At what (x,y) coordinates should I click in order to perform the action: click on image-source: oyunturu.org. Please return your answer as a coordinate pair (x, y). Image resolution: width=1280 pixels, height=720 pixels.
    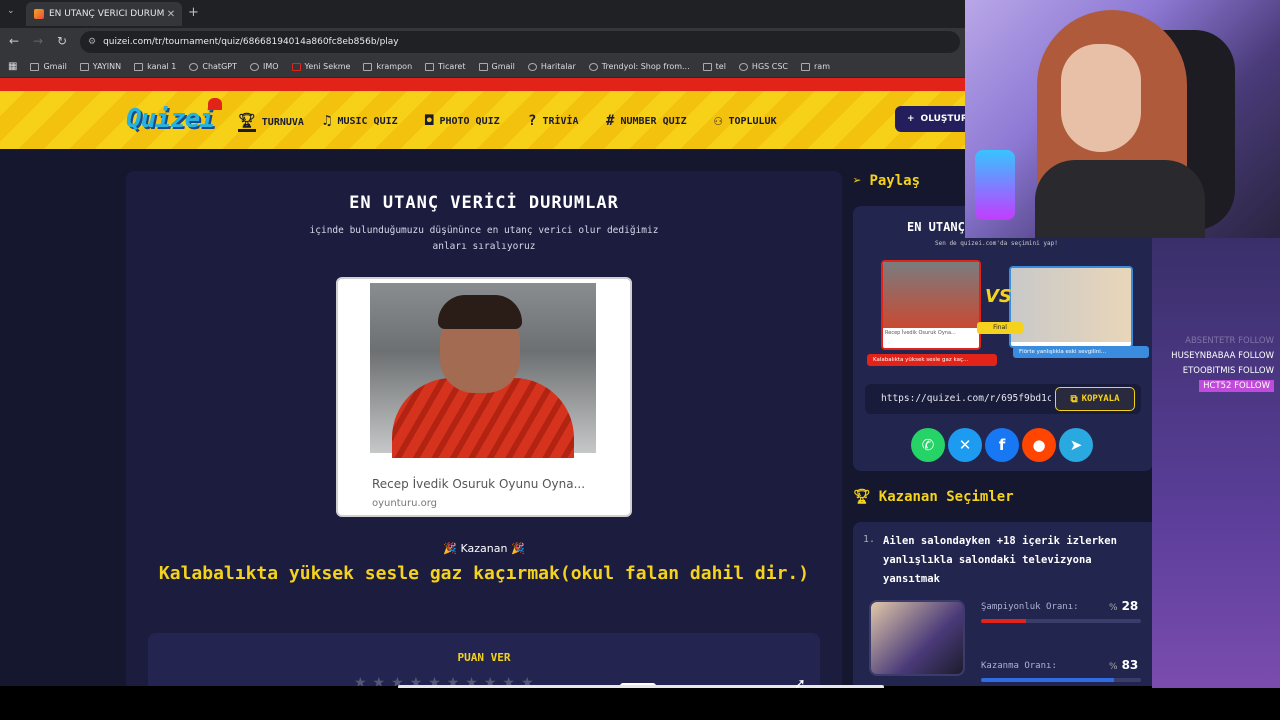
    Looking at the image, I should click on (404, 503).